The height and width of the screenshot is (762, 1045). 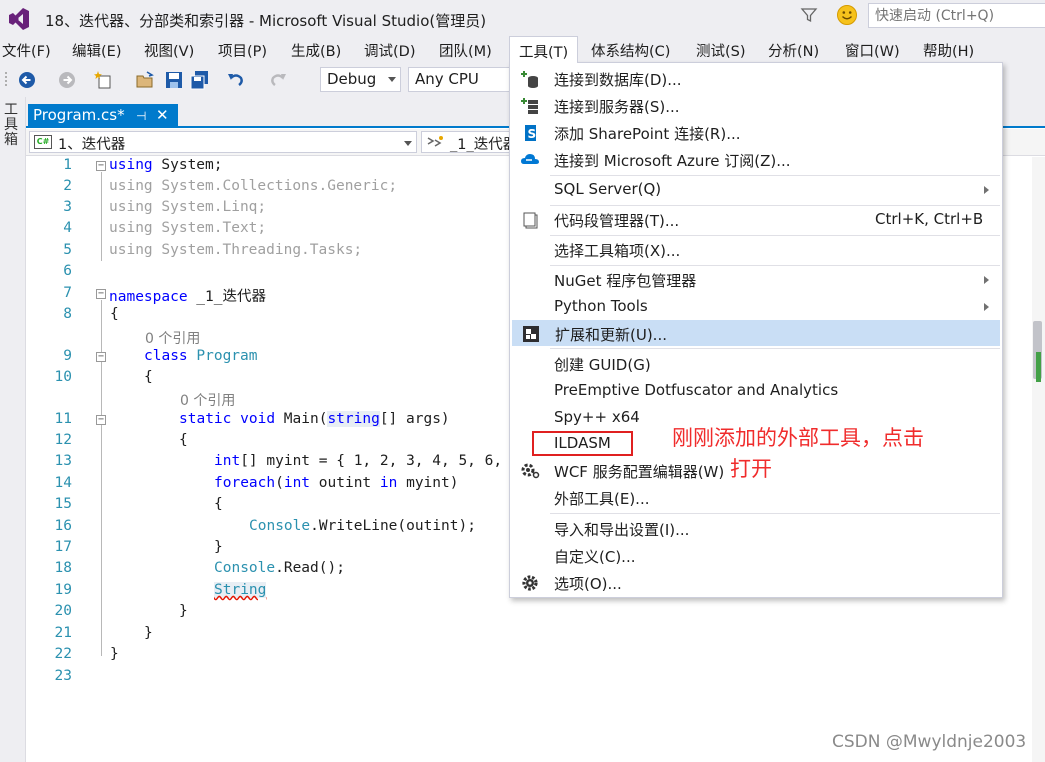 I want to click on chevron-down-icon, so click(x=392, y=79).